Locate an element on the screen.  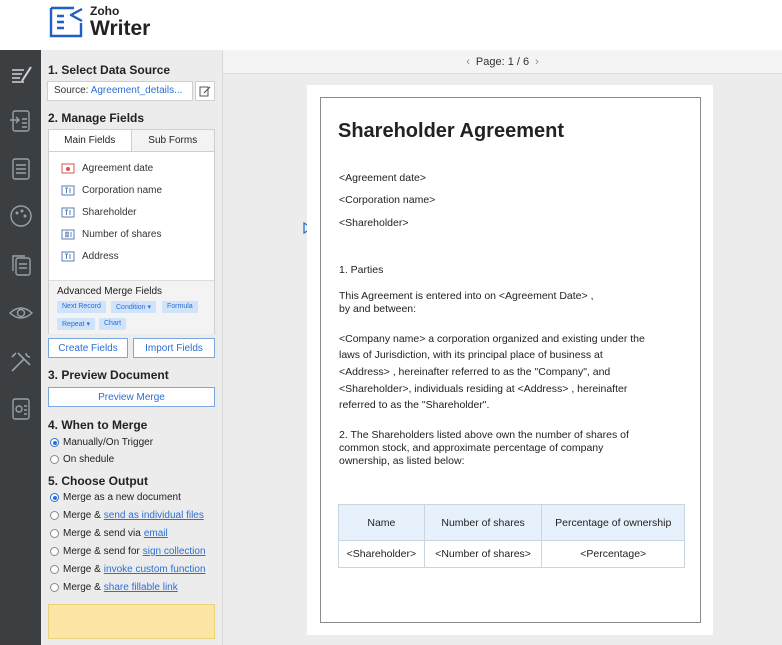
preview-merge-button: Preview Merge is located at coordinates (131, 397).